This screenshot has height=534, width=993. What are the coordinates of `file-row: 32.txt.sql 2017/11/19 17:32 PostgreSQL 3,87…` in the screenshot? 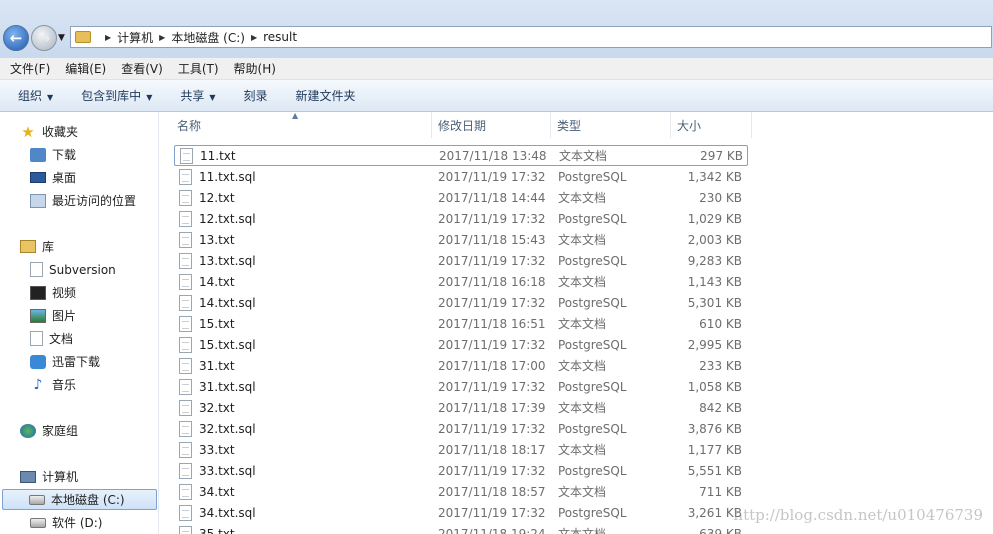 It's located at (461, 428).